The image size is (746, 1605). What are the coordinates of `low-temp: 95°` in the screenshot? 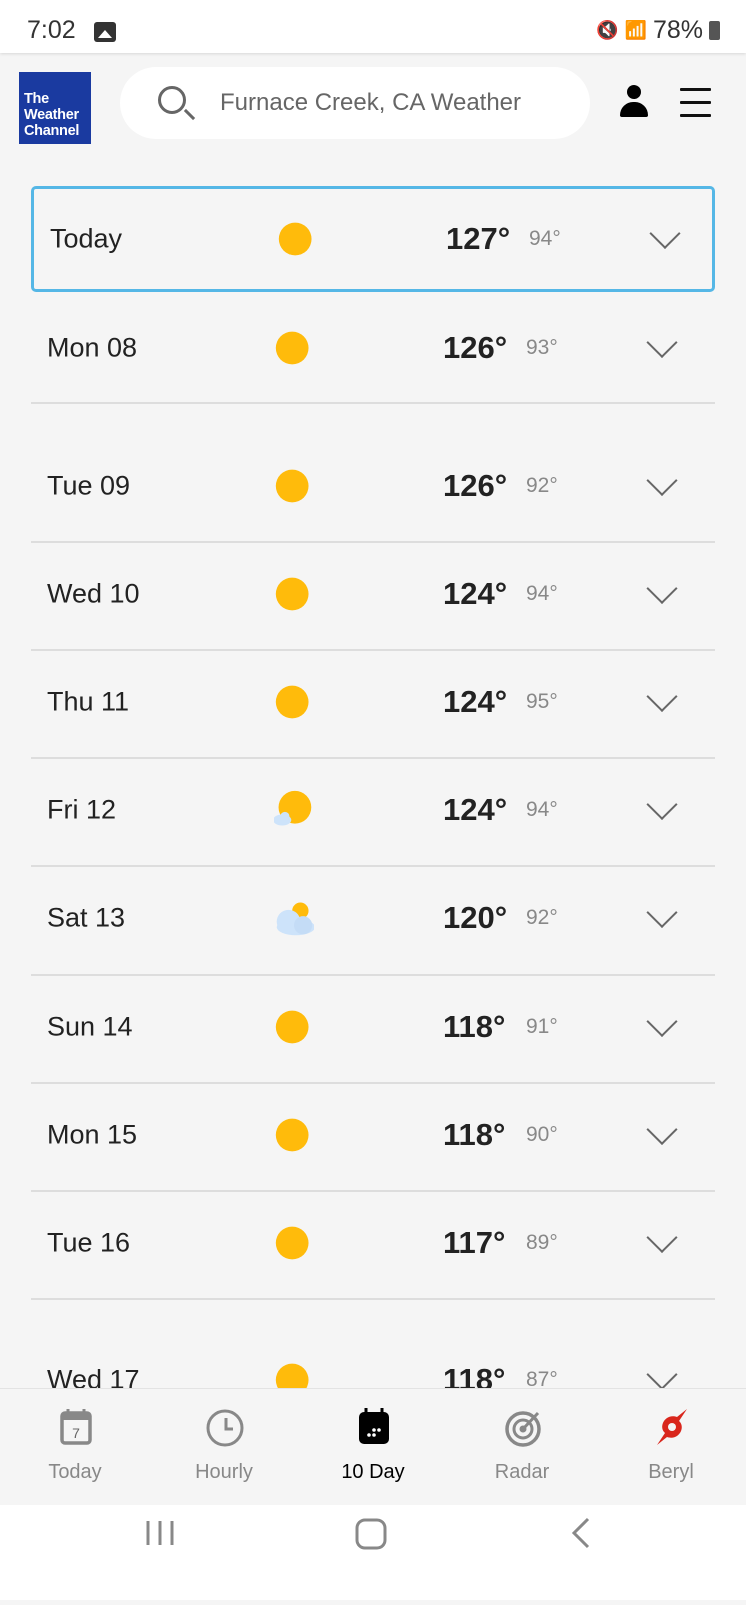 It's located at (542, 701).